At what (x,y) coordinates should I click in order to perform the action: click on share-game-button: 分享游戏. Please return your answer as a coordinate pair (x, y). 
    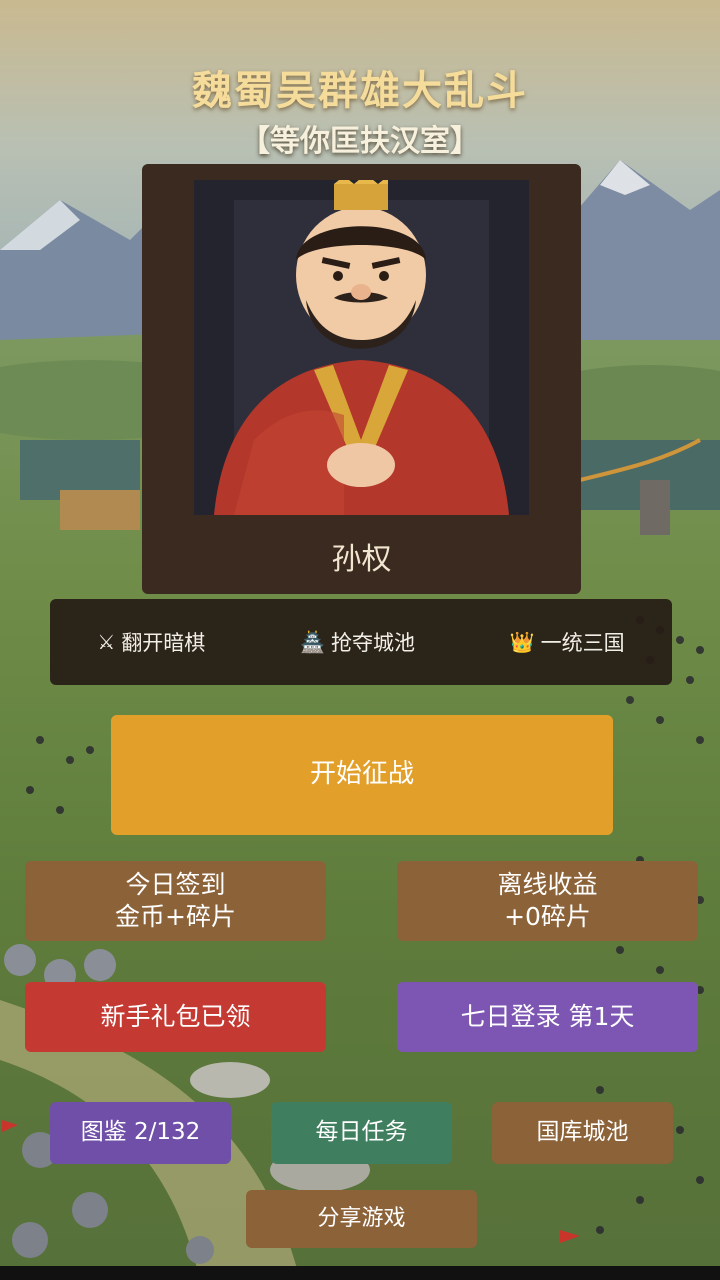
    Looking at the image, I should click on (361, 1219).